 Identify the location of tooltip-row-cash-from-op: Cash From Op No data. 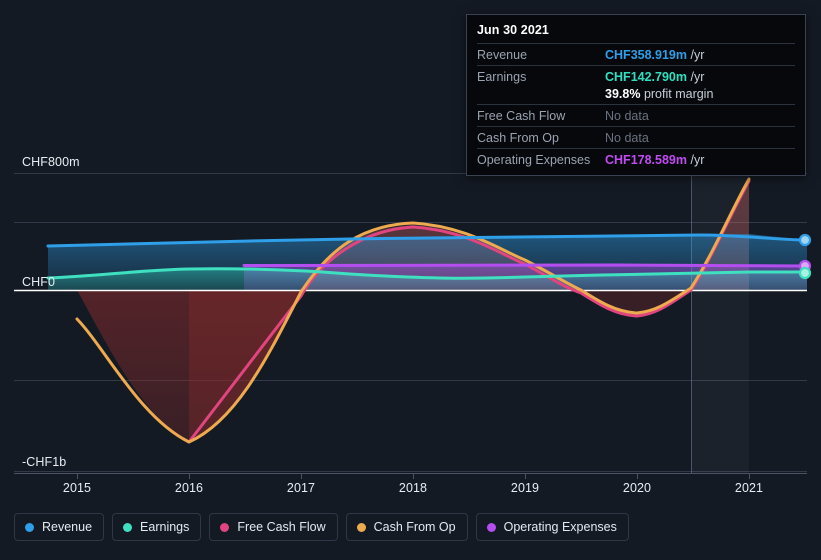
(636, 137).